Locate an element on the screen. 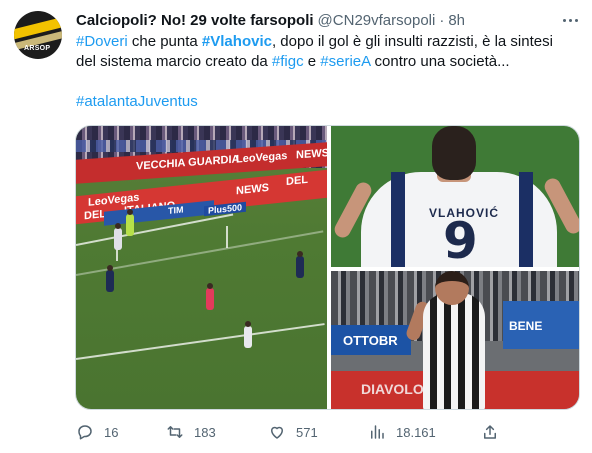 This screenshot has height=453, width=592. views-button: 18.161 is located at coordinates (402, 432).